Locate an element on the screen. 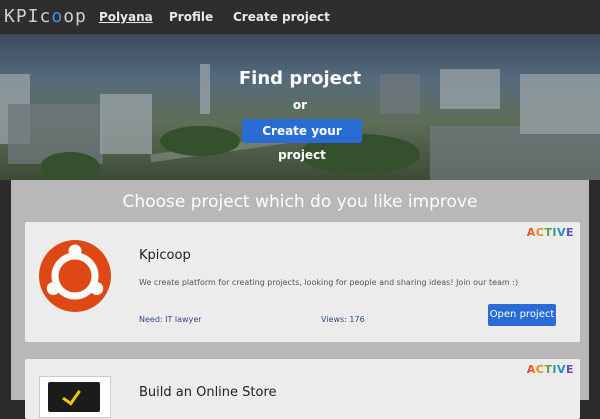 The width and height of the screenshot is (600, 419). site-logo: KPIcoop is located at coordinates (45, 16).